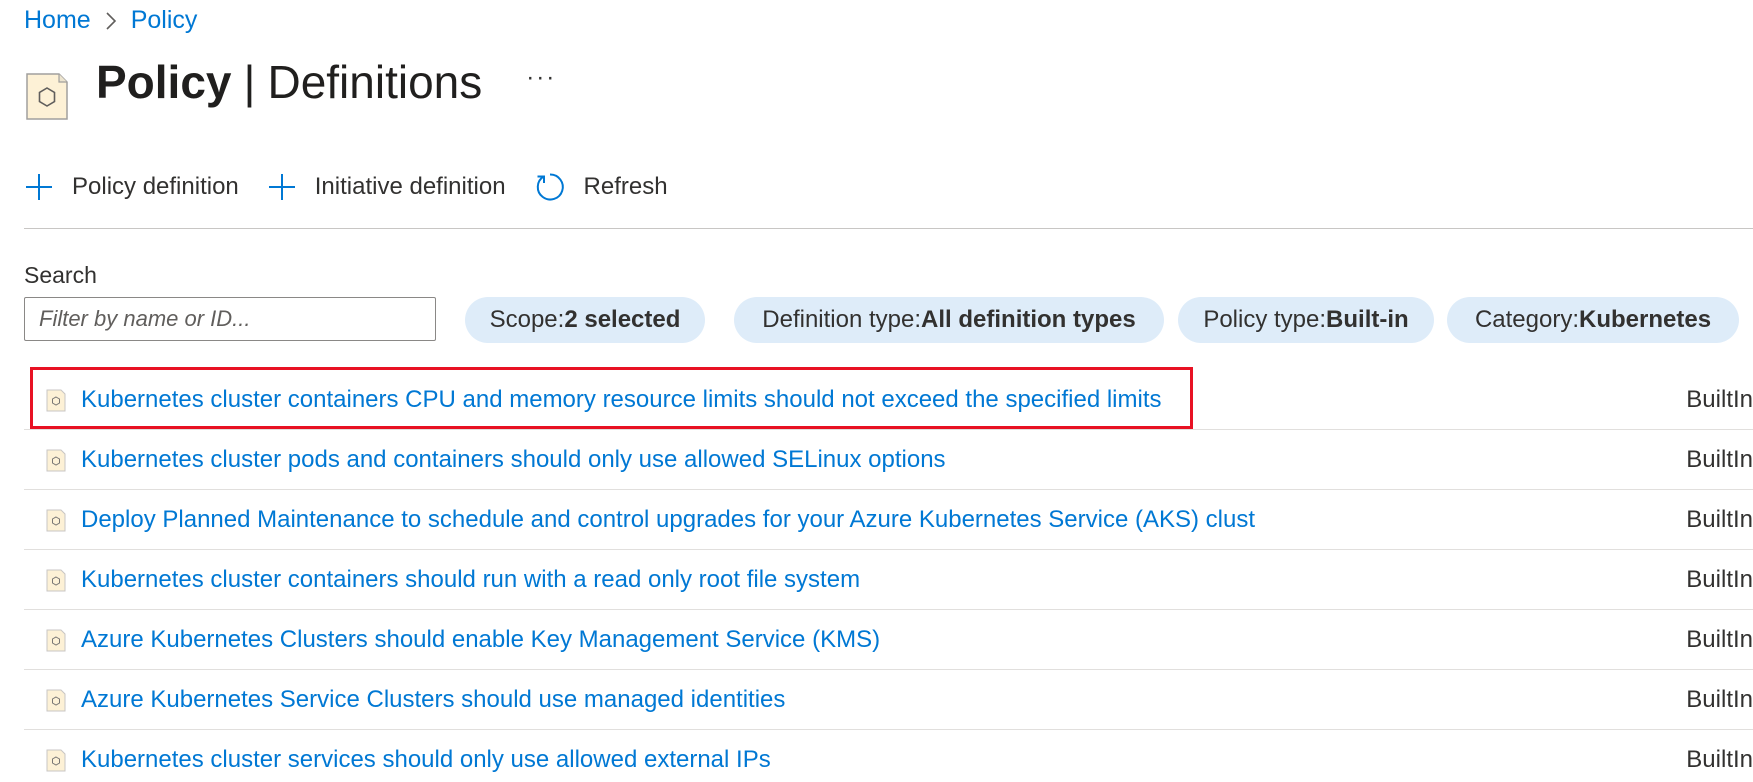  I want to click on filter-category-pill: Category : Kubernetes, so click(1593, 320).